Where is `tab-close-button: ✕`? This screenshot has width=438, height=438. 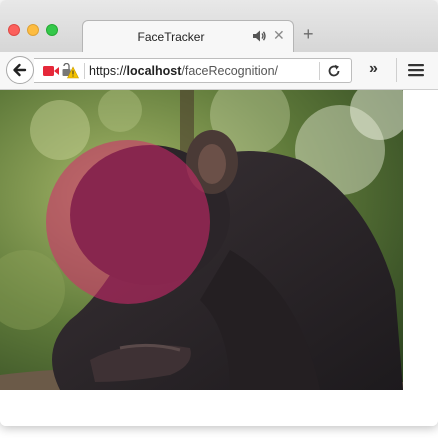 tab-close-button: ✕ is located at coordinates (279, 35).